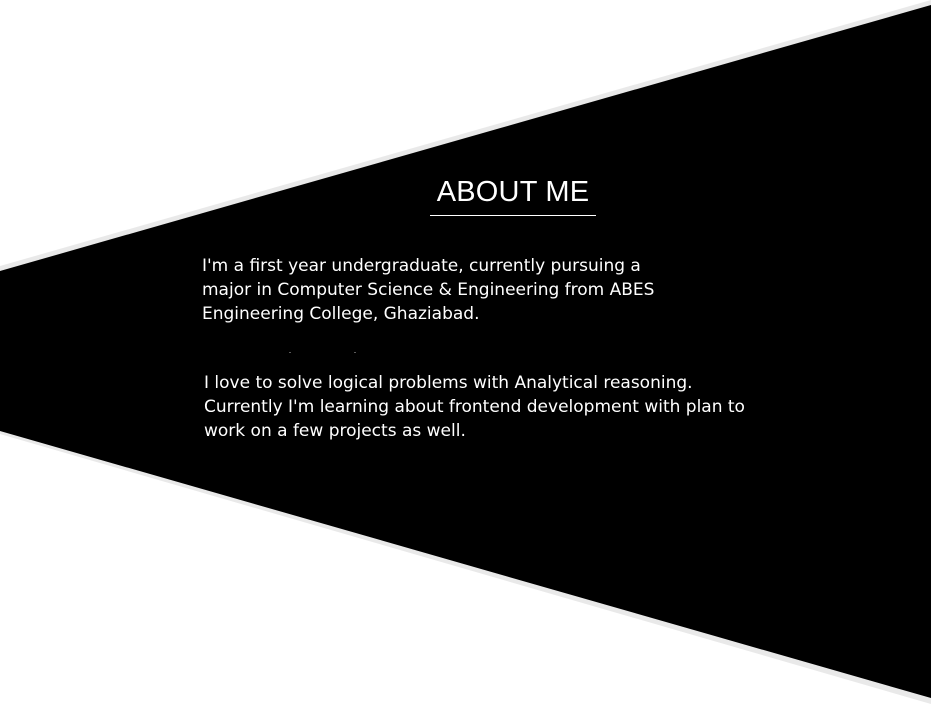 Image resolution: width=931 pixels, height=724 pixels. I want to click on paragraph-line: work on a few projects as well., so click(335, 431).